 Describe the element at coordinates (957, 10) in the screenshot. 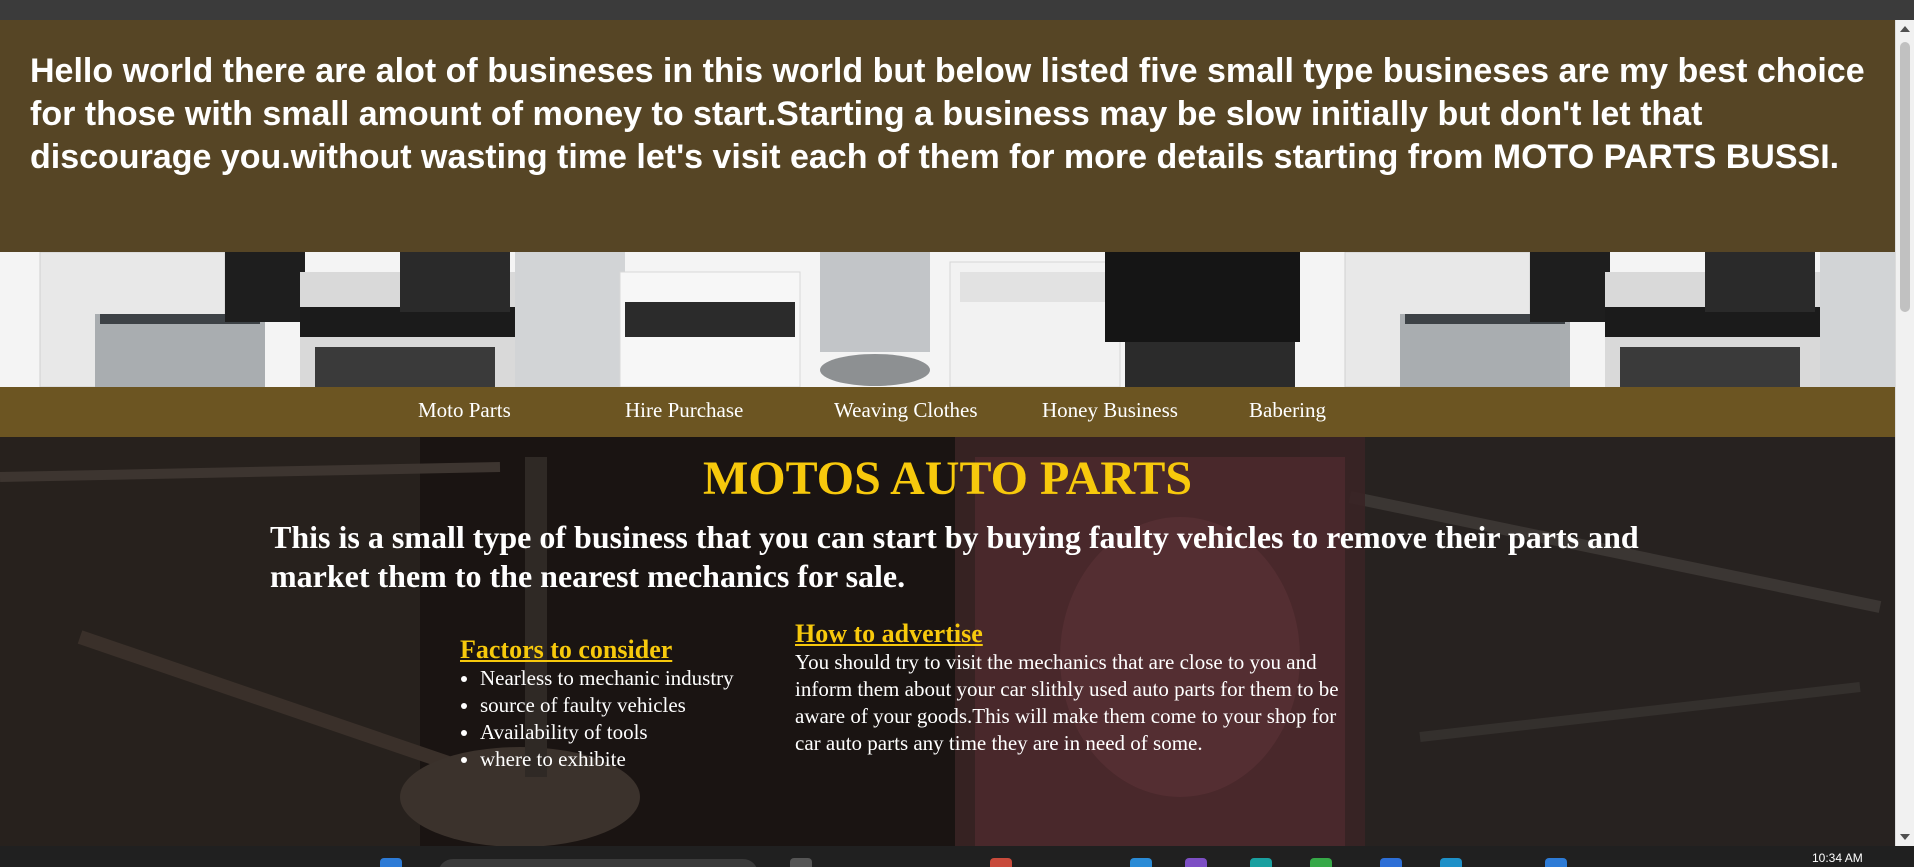

I see `window-top-strip` at that location.